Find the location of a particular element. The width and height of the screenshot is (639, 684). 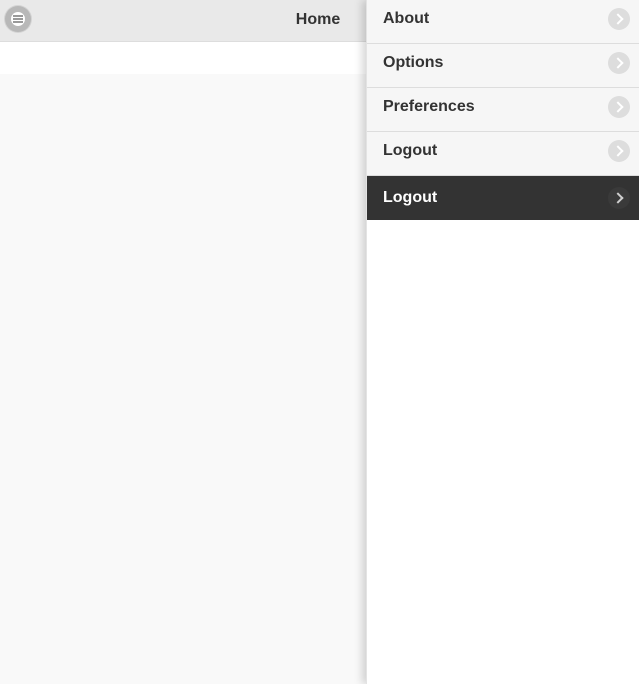

menu-item-label: Preferences is located at coordinates (429, 106).